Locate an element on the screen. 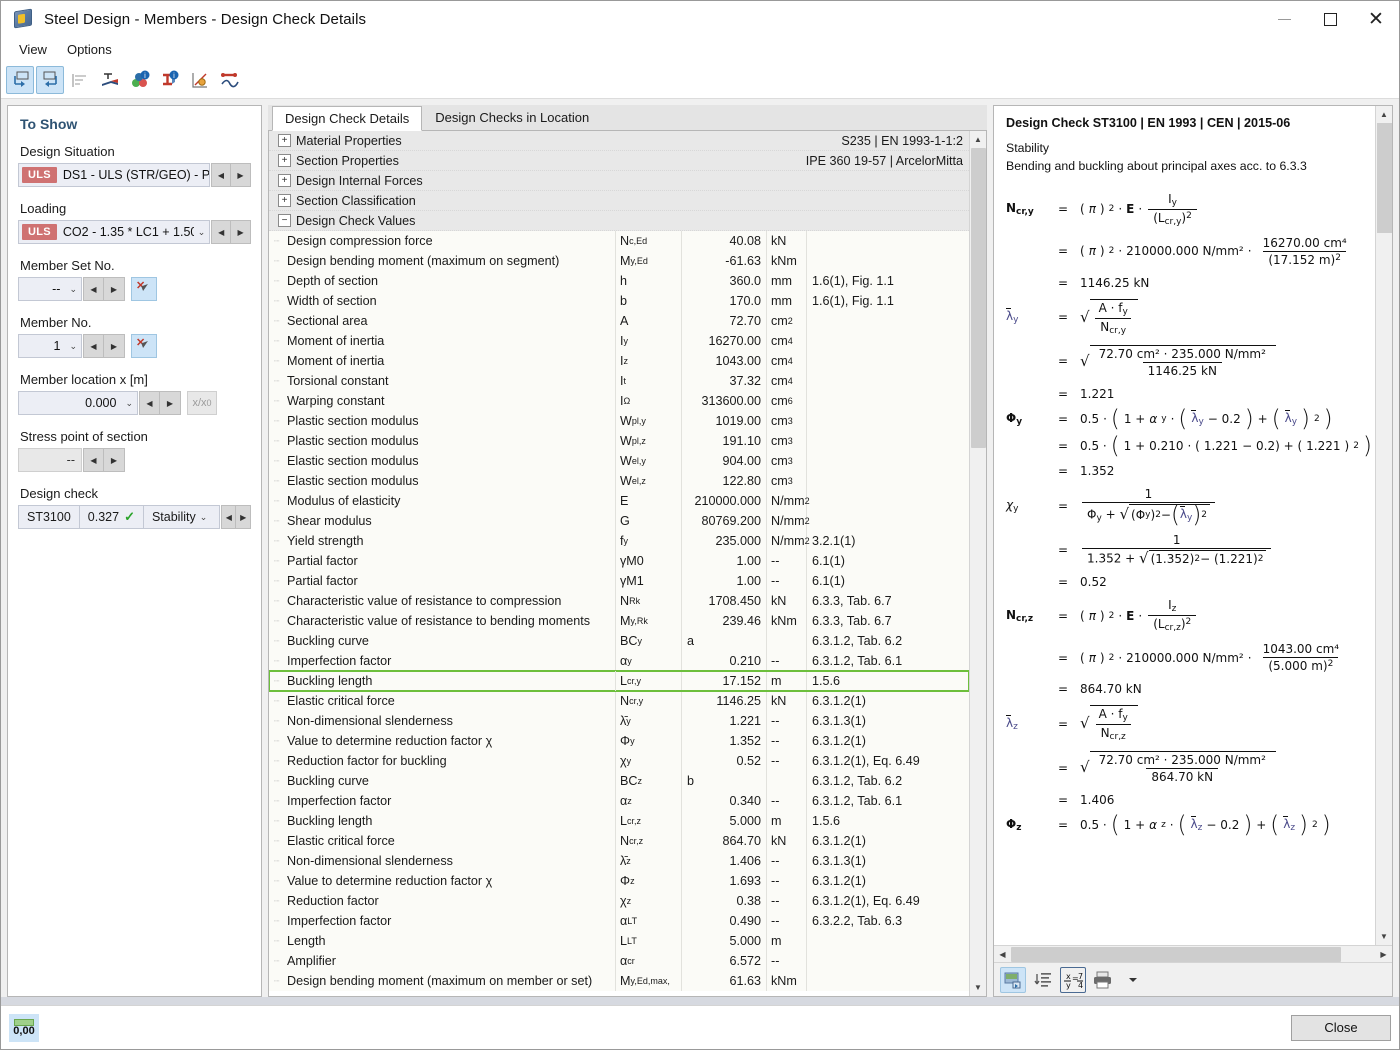 The height and width of the screenshot is (1050, 1400). table-row: Amplifierαcr6.572-- is located at coordinates (619, 961).